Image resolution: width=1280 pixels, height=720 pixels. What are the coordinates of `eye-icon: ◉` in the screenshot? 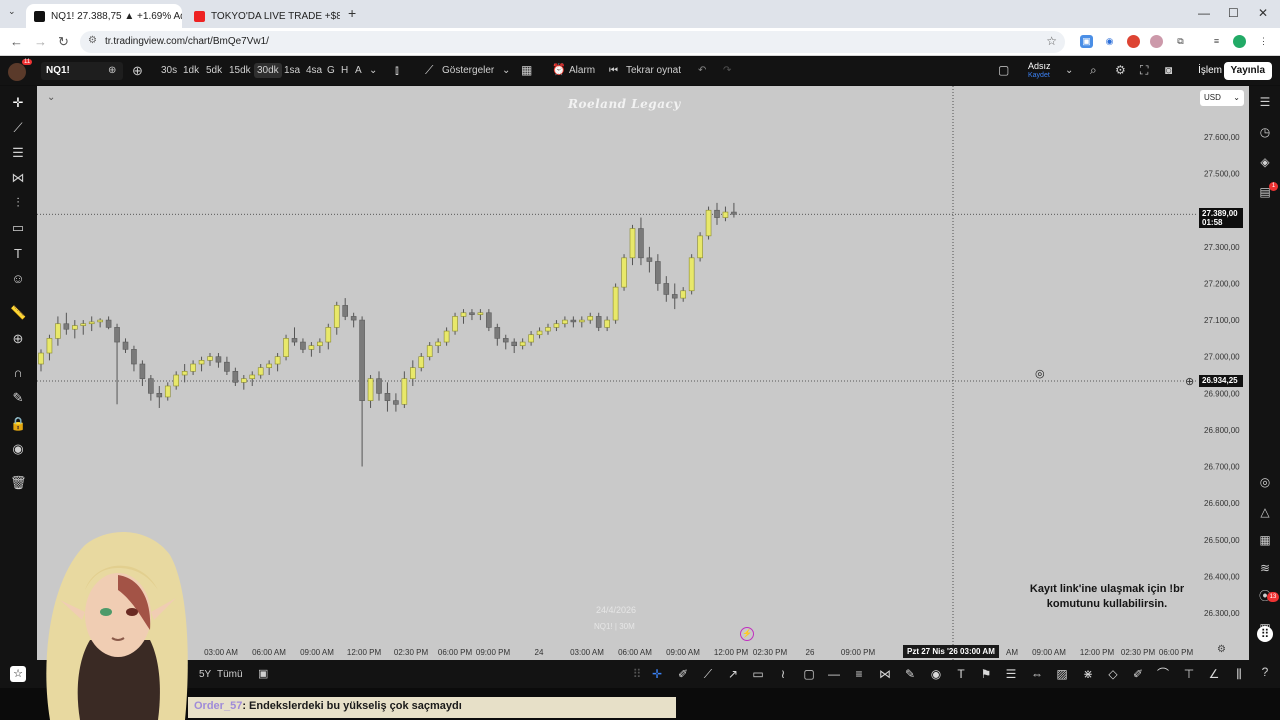 It's located at (18, 449).